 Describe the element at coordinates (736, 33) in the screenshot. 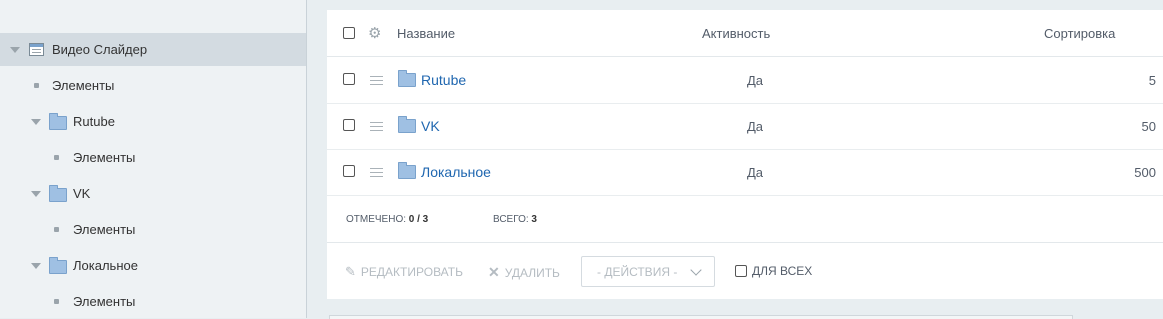

I see `column-header-active: Активность` at that location.